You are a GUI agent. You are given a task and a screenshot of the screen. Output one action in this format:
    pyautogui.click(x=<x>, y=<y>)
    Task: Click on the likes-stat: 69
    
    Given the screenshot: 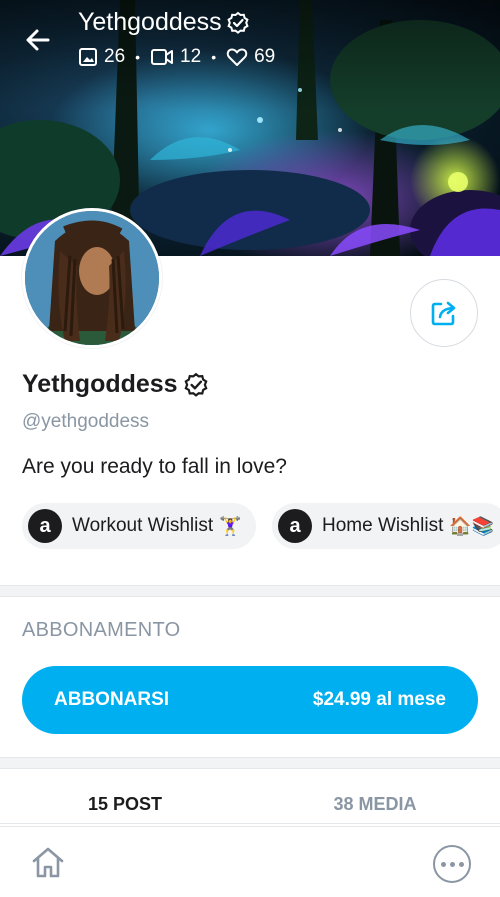 What is the action you would take?
    pyautogui.click(x=250, y=57)
    